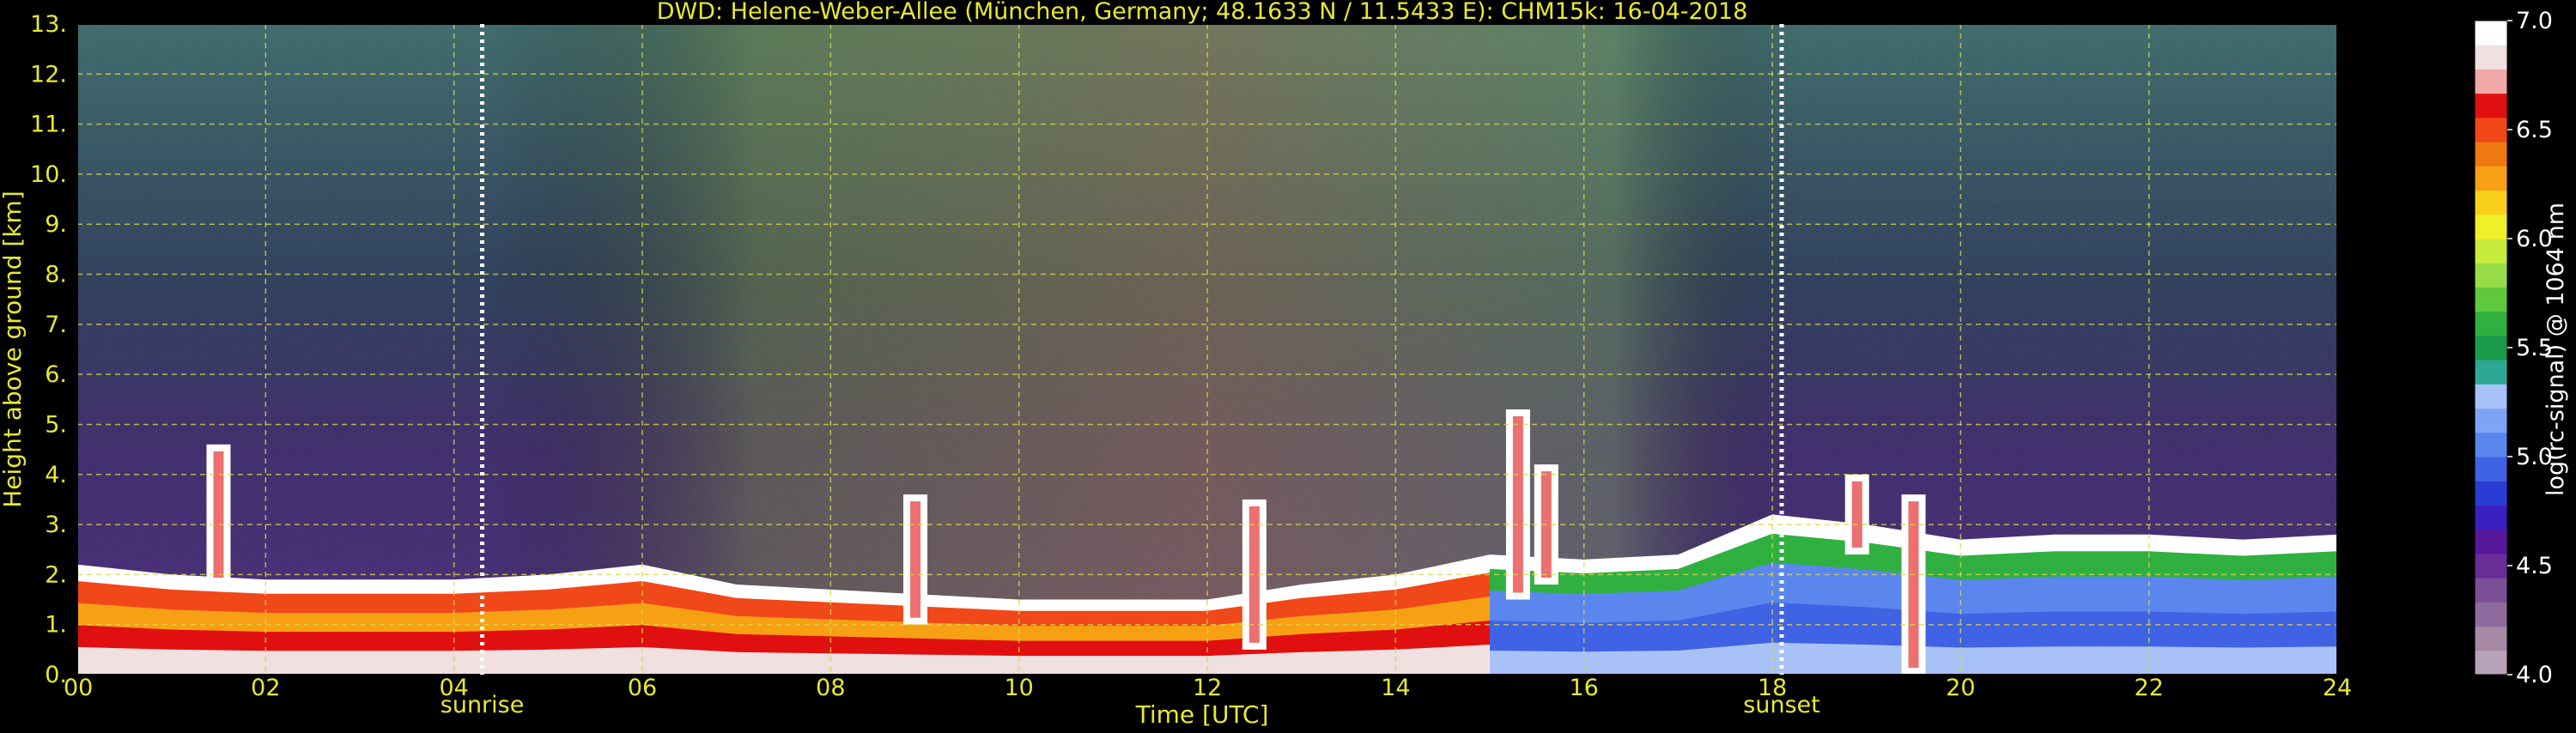 Image resolution: width=2576 pixels, height=733 pixels. What do you see at coordinates (56, 424) in the screenshot?
I see `y-tick-label: 5.` at bounding box center [56, 424].